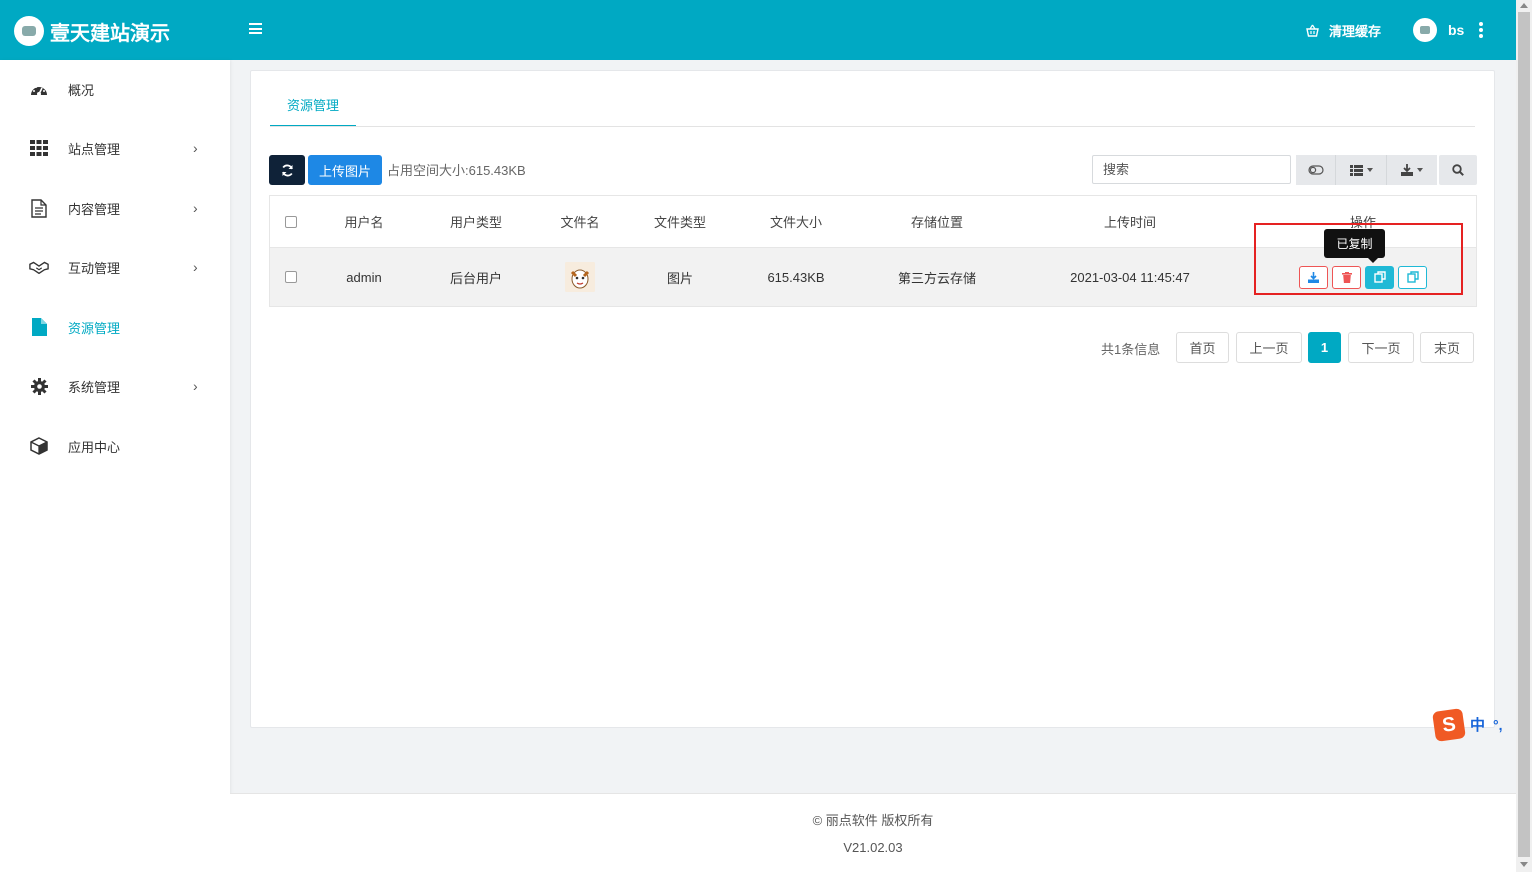 This screenshot has width=1532, height=872. What do you see at coordinates (291, 221) in the screenshot?
I see `select-all-checkbox` at bounding box center [291, 221].